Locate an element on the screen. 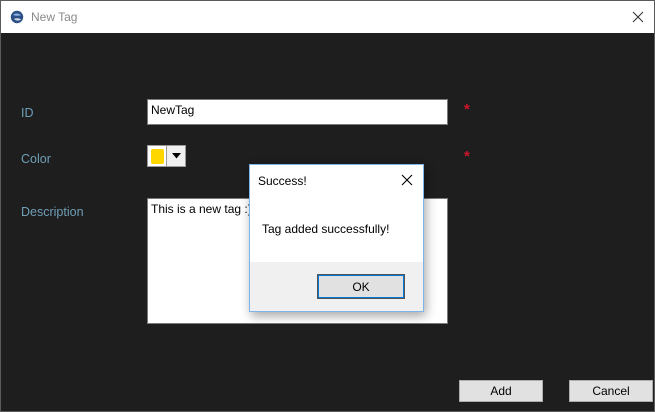  dialog-close-button is located at coordinates (407, 180).